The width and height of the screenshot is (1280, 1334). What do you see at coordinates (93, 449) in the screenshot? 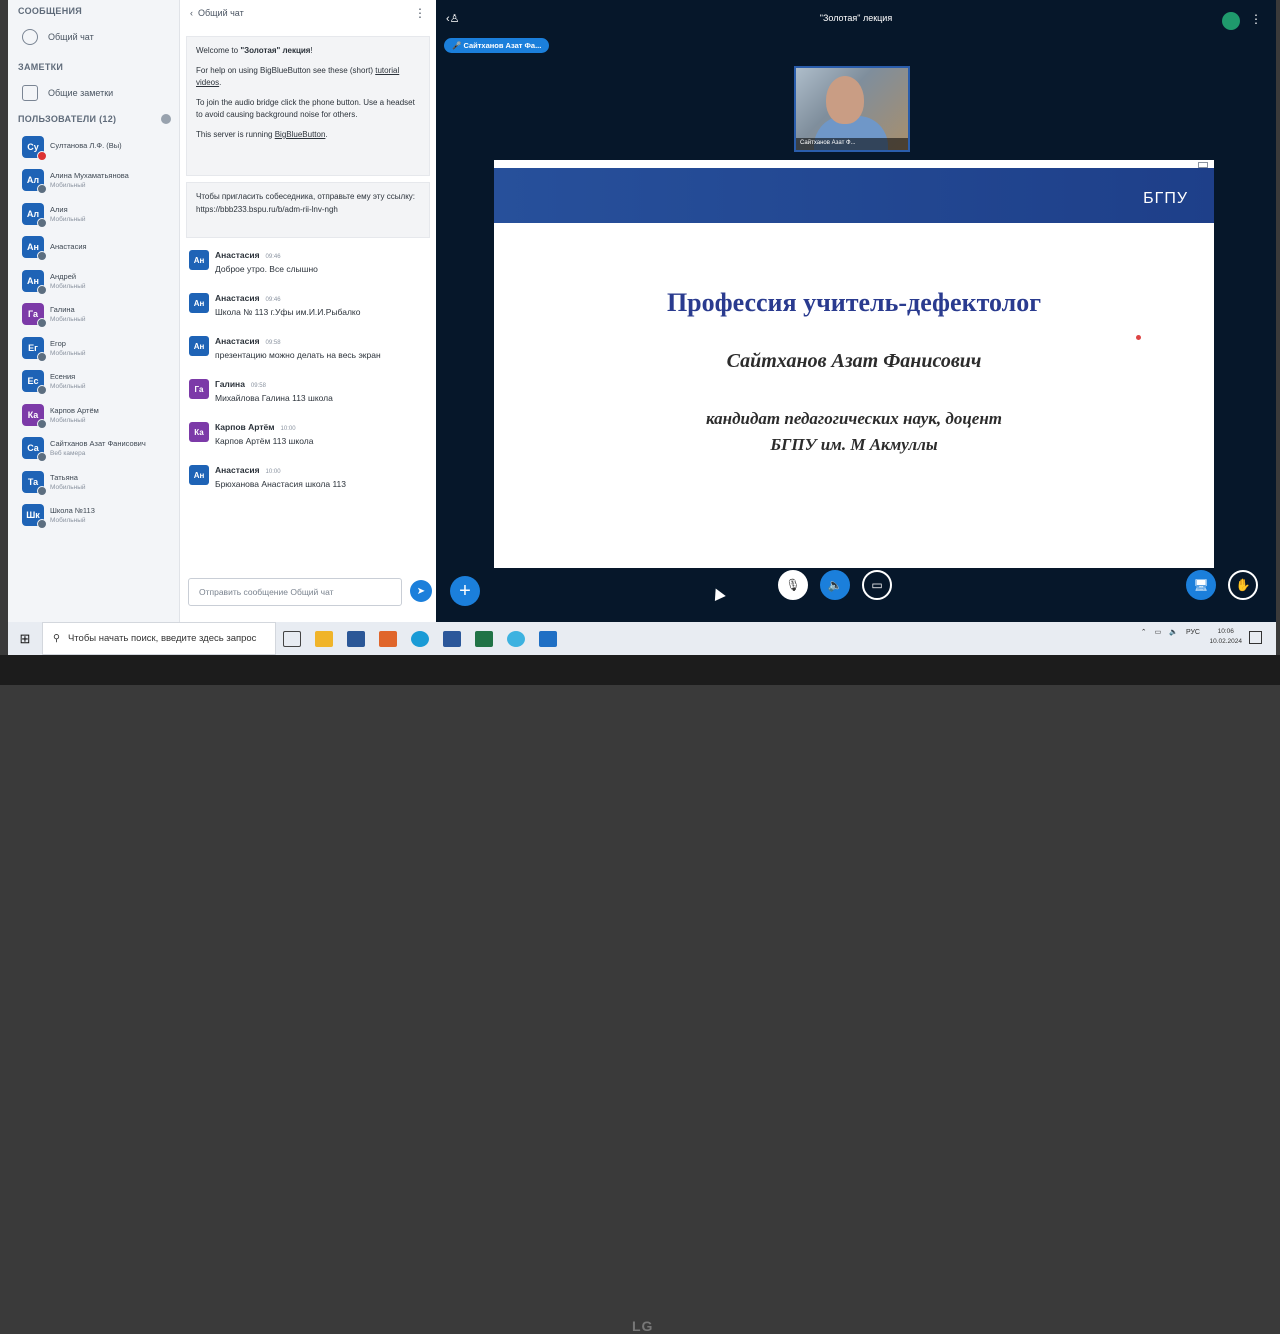
I see `user-list-item: Са Сайтханов Азат Фанисович Веб камера` at bounding box center [93, 449].